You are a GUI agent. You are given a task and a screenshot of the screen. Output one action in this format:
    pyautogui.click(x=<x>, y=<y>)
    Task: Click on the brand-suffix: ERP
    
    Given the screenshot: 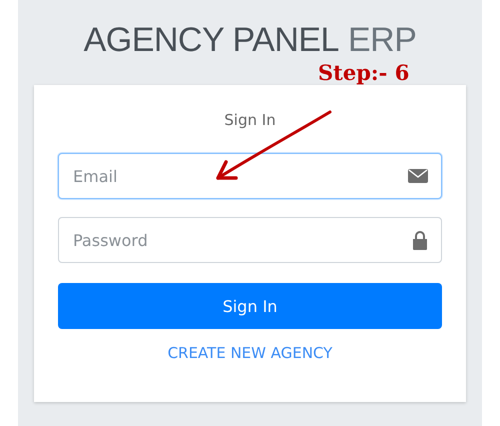 What is the action you would take?
    pyautogui.click(x=382, y=40)
    